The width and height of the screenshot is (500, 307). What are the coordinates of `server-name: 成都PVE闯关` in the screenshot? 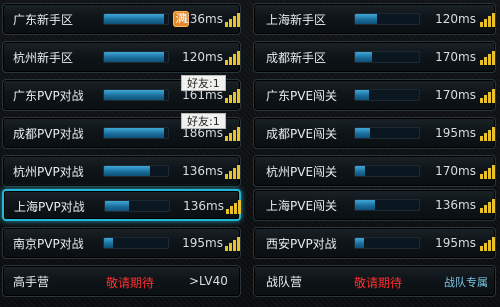 It's located at (302, 134).